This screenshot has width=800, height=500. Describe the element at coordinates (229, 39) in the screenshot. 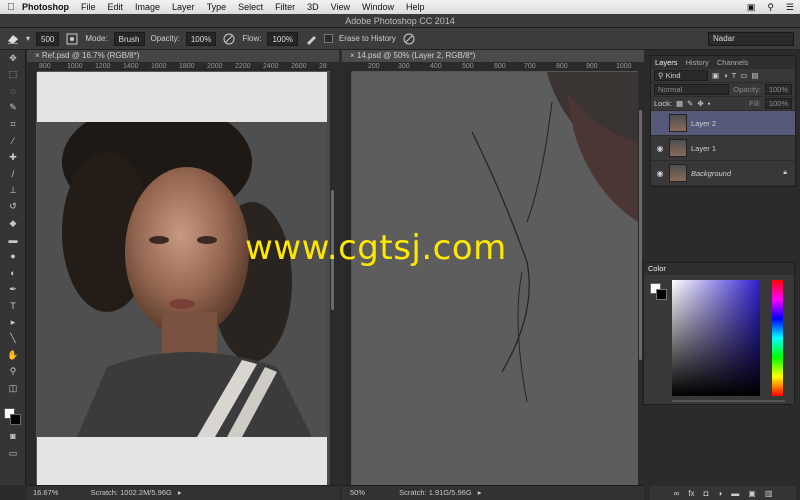

I see `pressure-opacity-icon` at that location.